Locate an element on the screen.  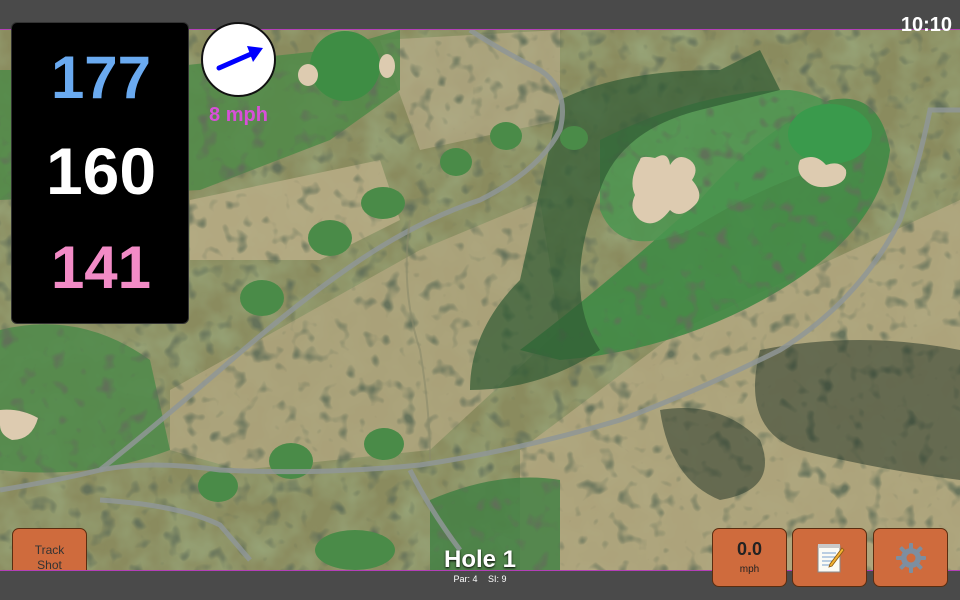
settings-button is located at coordinates (910, 557).